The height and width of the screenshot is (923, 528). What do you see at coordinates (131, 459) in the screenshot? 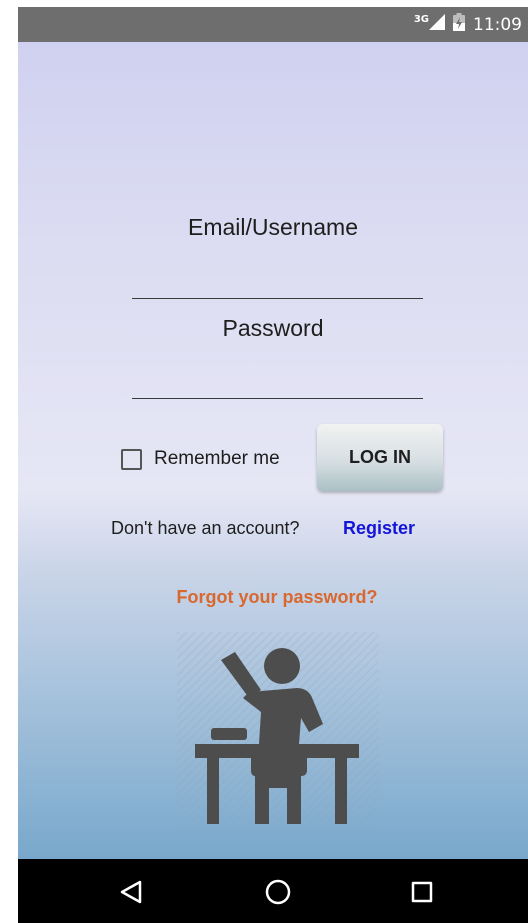
I see `checkbox-box` at bounding box center [131, 459].